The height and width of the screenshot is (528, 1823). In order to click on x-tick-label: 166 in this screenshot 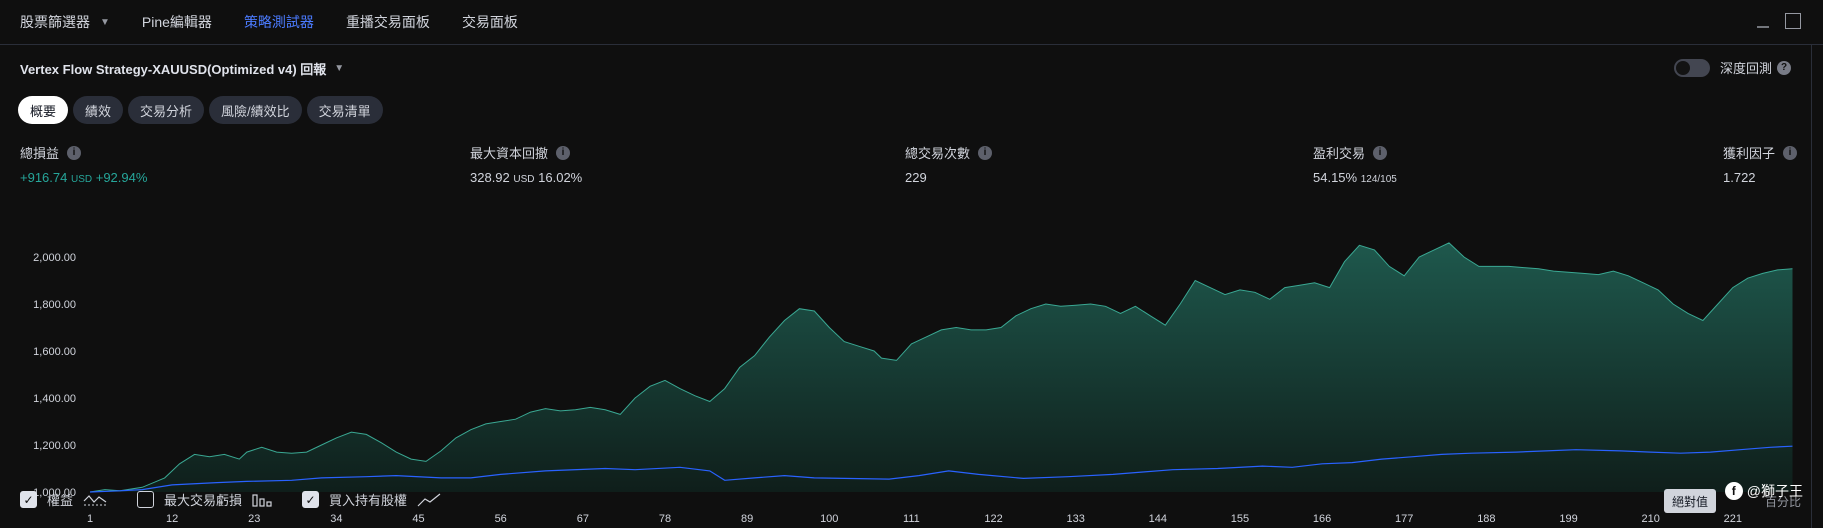, I will do `click(1322, 519)`.